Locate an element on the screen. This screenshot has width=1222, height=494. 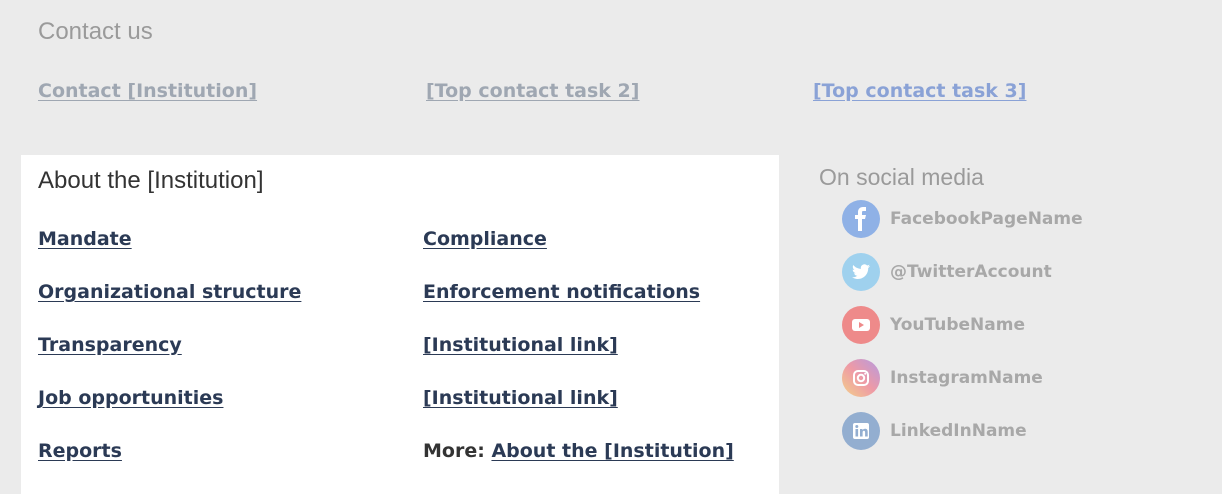
enforcement-notifications-link: Enforcement notifications is located at coordinates (561, 292).